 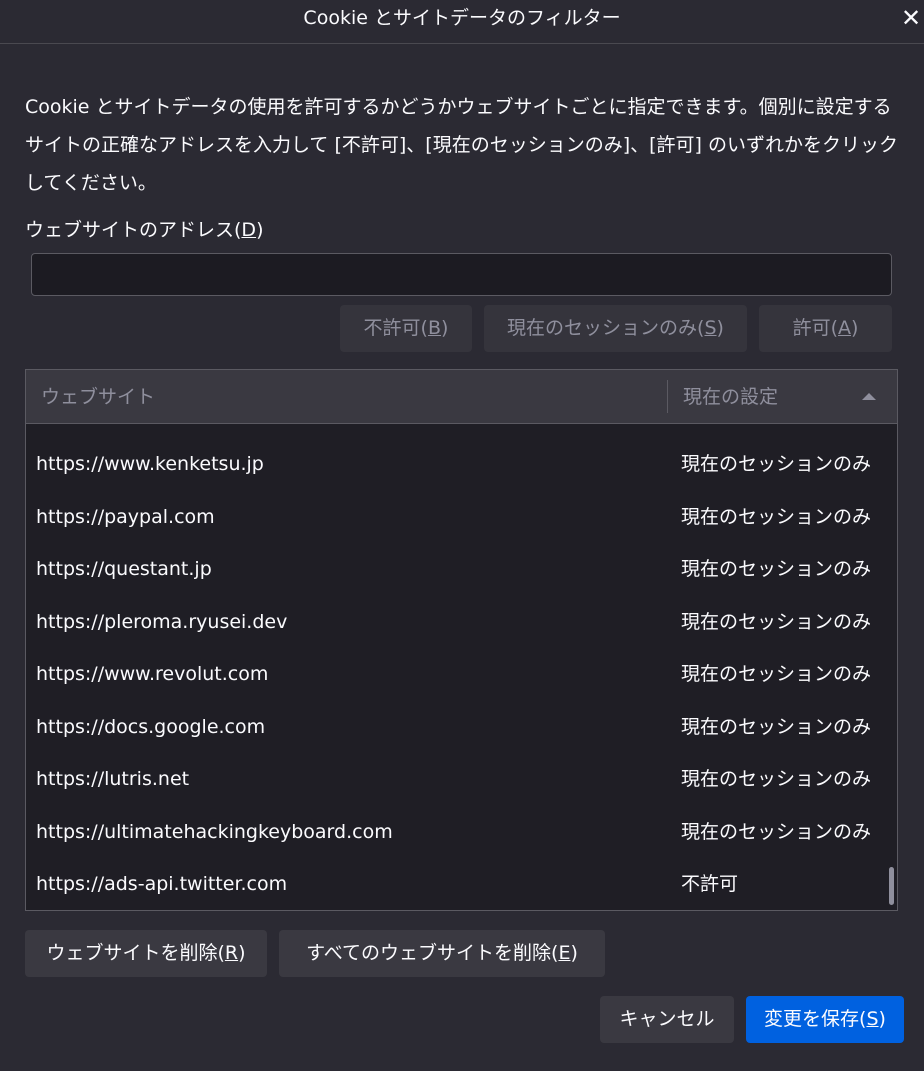 I want to click on save-button-accesskey: S, so click(x=872, y=1019).